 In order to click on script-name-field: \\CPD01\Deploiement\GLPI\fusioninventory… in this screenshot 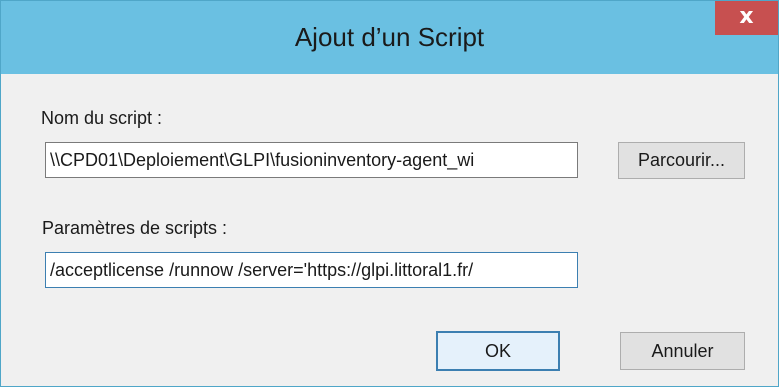, I will do `click(311, 160)`.